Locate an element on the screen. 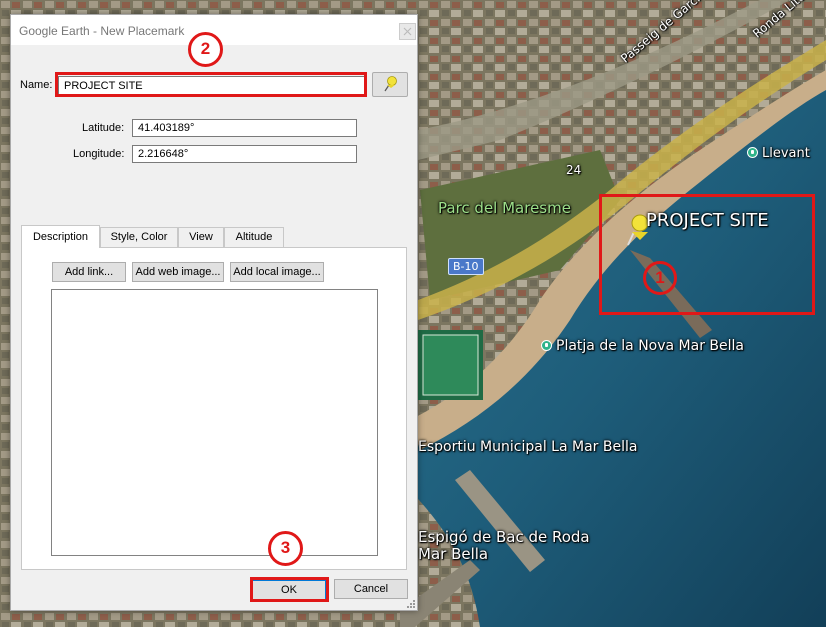 Image resolution: width=826 pixels, height=627 pixels. close-icon is located at coordinates (407, 31).